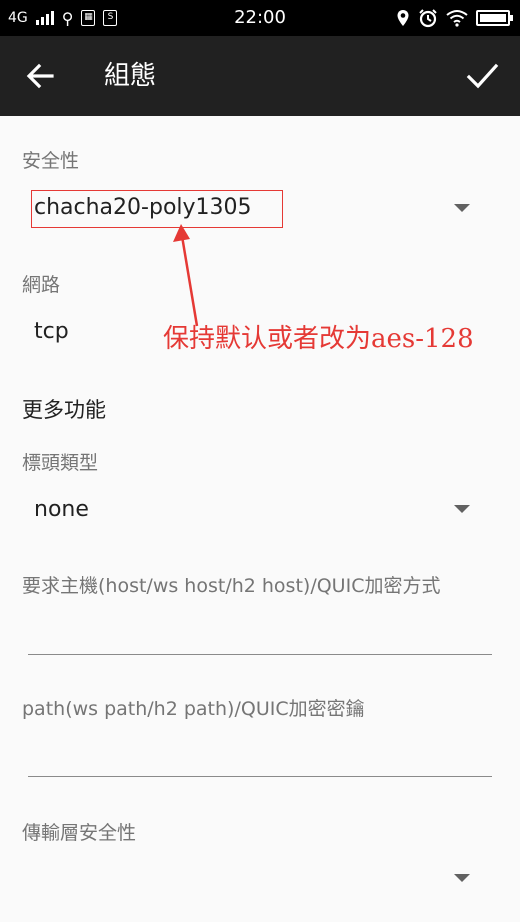 The image size is (520, 922). Describe the element at coordinates (260, 654) in the screenshot. I see `host-input` at that location.